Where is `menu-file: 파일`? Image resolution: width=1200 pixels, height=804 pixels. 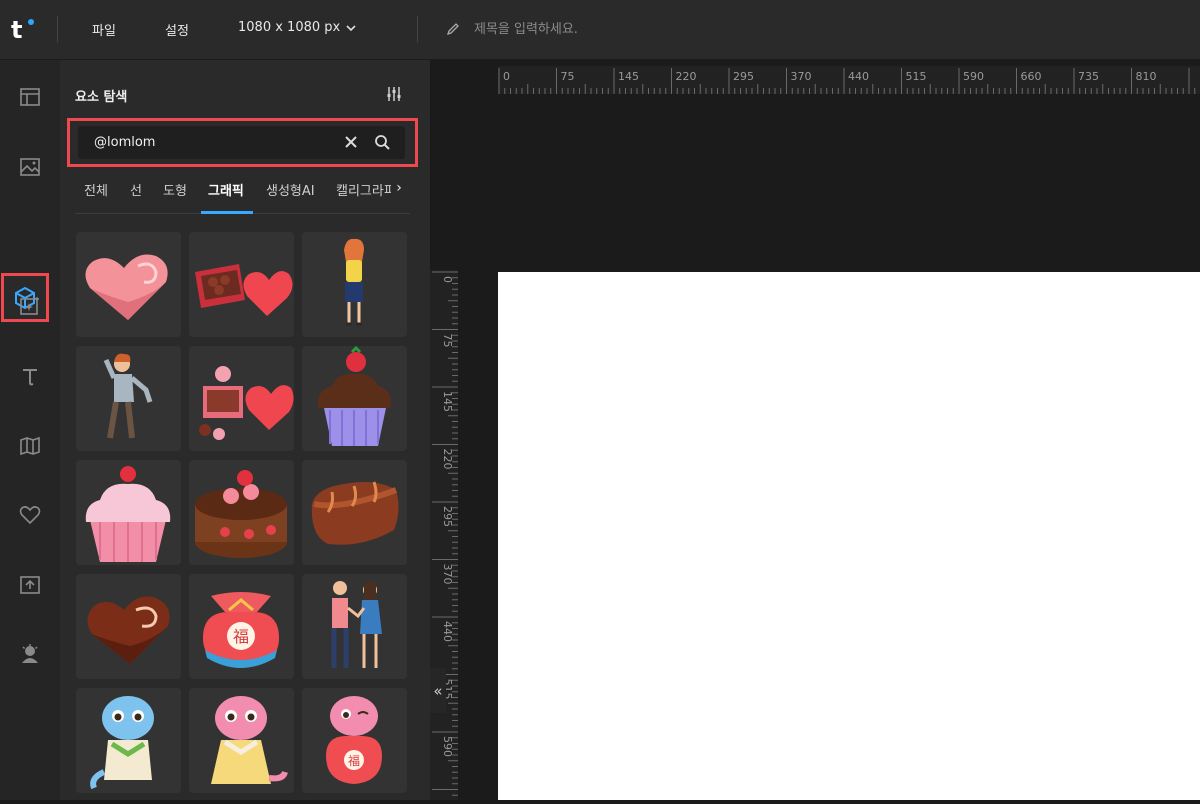
menu-file: 파일 is located at coordinates (104, 29).